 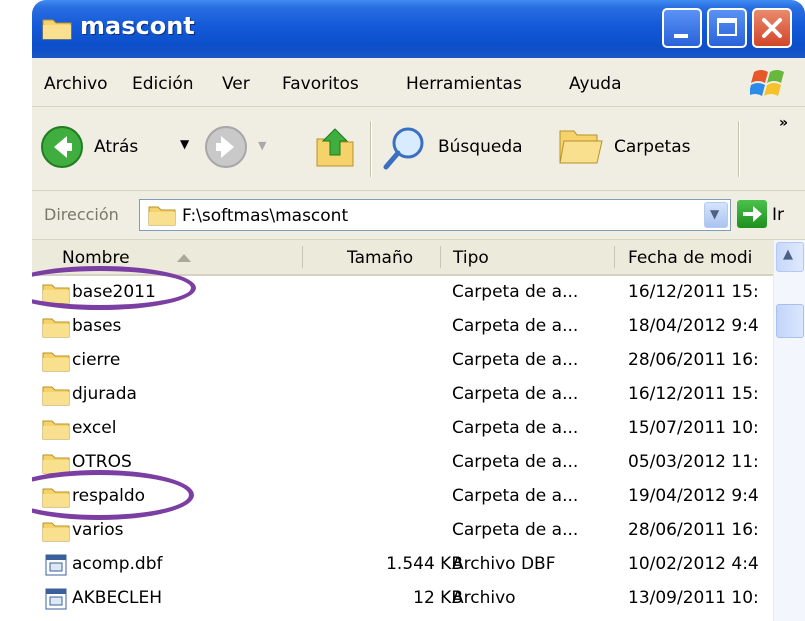 I want to click on file-type: Archivo, so click(x=484, y=598).